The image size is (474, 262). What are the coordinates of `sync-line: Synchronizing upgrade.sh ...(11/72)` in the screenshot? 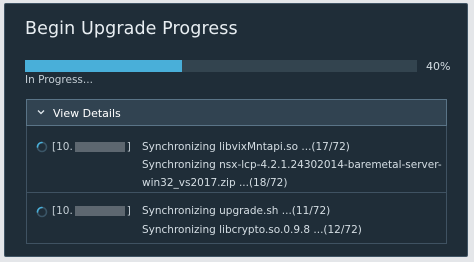 It's located at (236, 211).